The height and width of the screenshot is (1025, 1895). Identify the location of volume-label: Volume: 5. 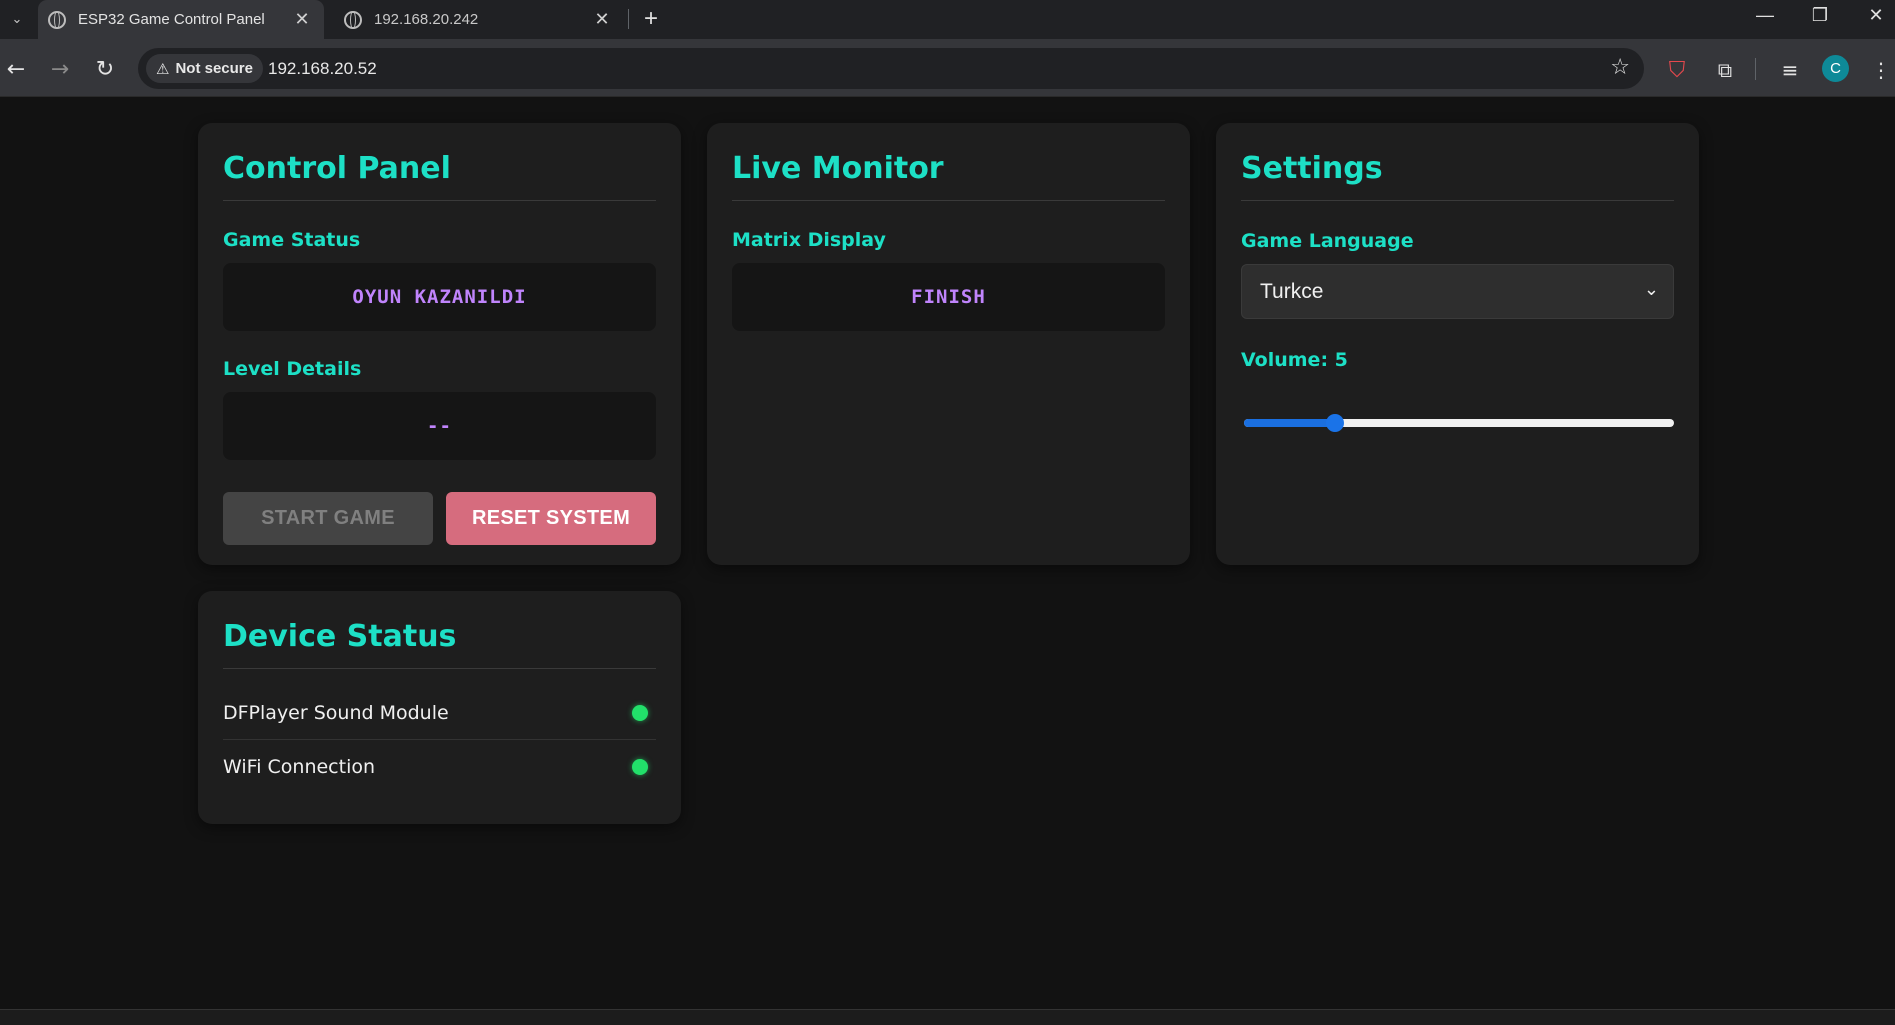
(1294, 360).